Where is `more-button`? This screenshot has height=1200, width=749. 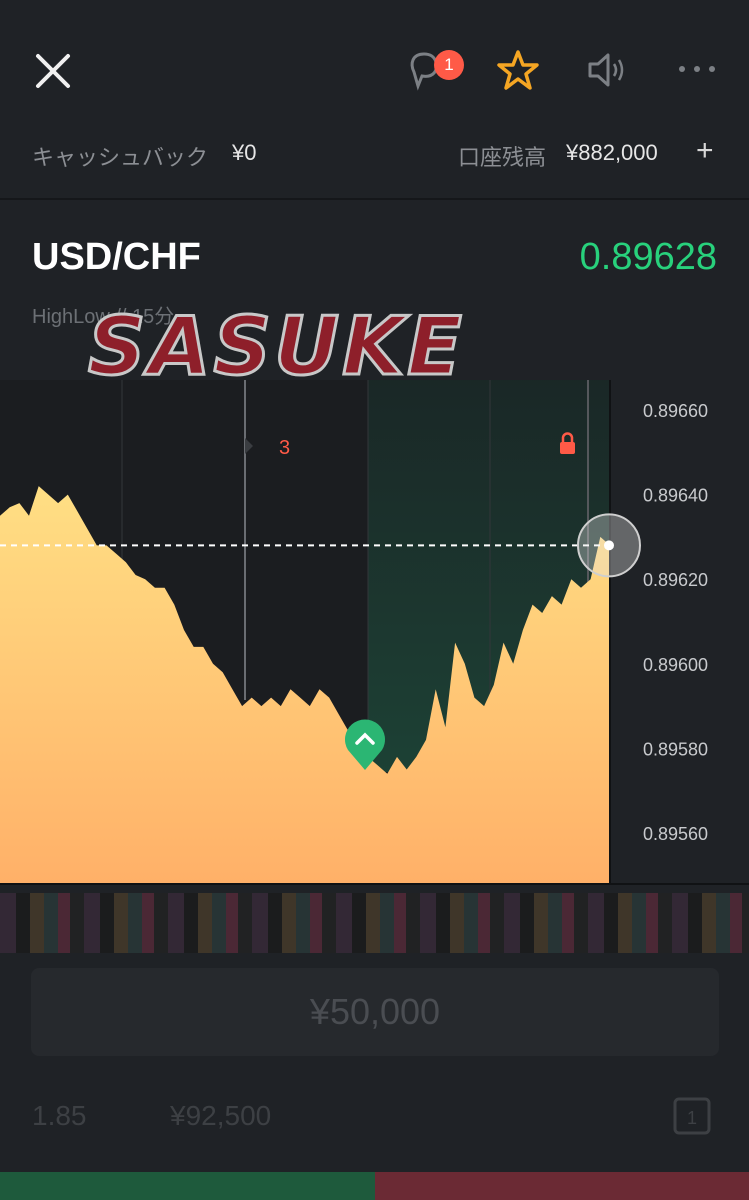
more-button is located at coordinates (697, 69).